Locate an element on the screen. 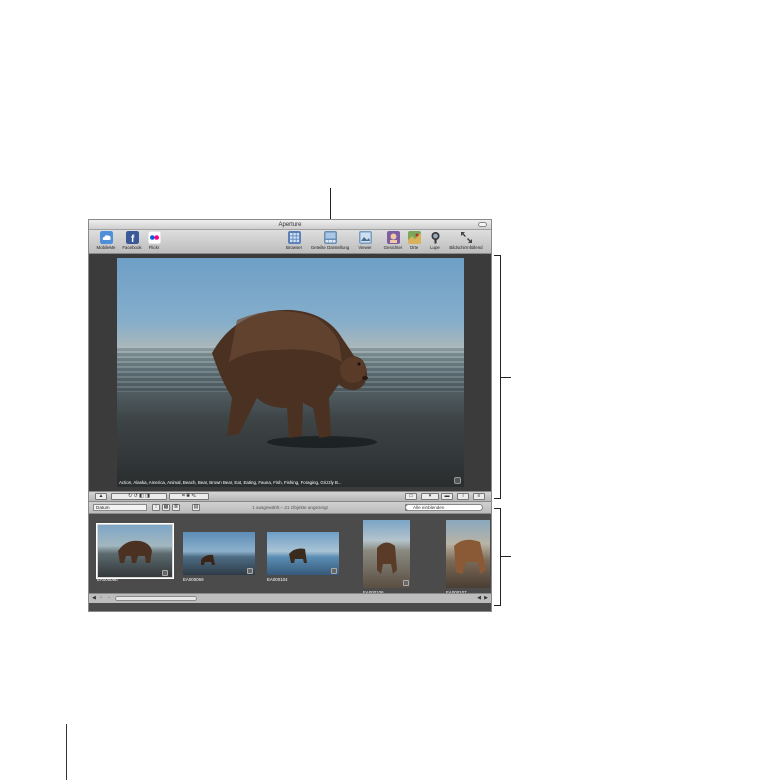  thumbnail-1: EA000090 is located at coordinates (135, 554).